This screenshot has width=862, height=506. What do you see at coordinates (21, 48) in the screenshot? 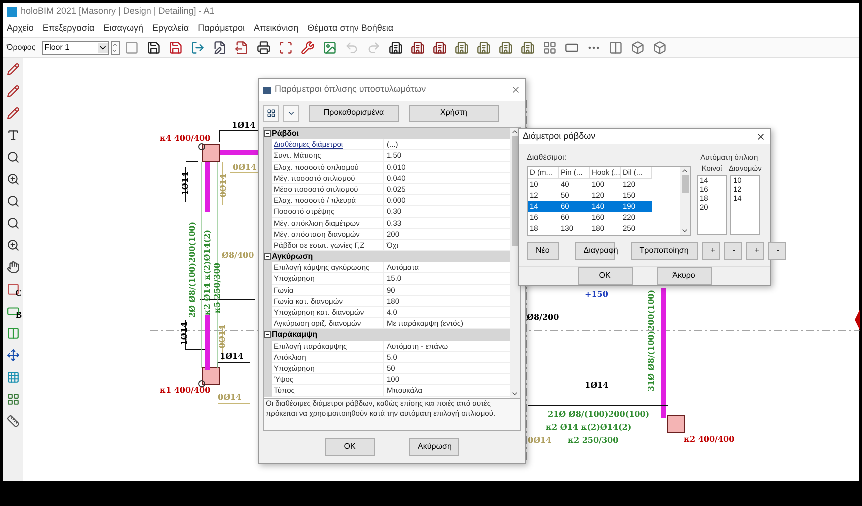
I see `floor-label: Όροφος` at bounding box center [21, 48].